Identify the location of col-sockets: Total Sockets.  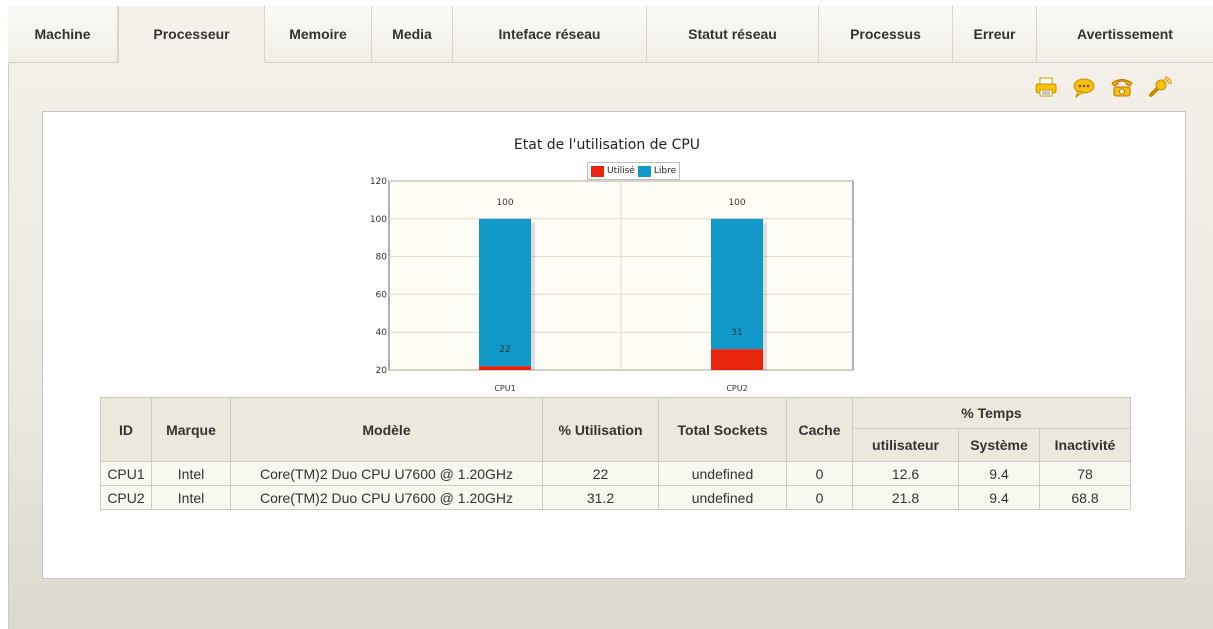
(722, 429).